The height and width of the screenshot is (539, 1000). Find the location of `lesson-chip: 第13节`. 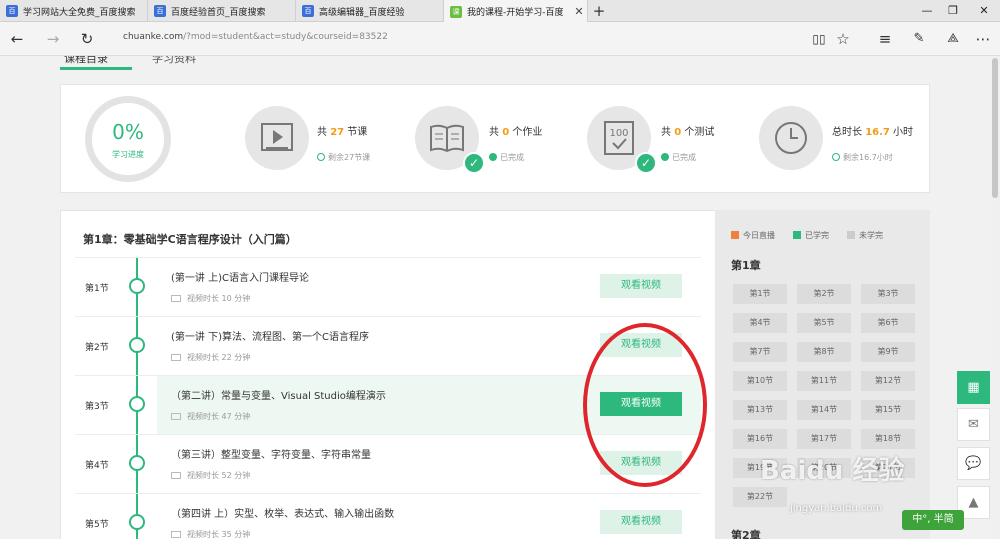

lesson-chip: 第13节 is located at coordinates (760, 410).